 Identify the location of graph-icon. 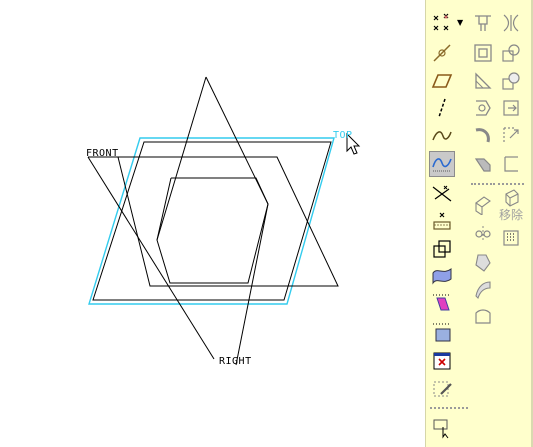
(442, 332).